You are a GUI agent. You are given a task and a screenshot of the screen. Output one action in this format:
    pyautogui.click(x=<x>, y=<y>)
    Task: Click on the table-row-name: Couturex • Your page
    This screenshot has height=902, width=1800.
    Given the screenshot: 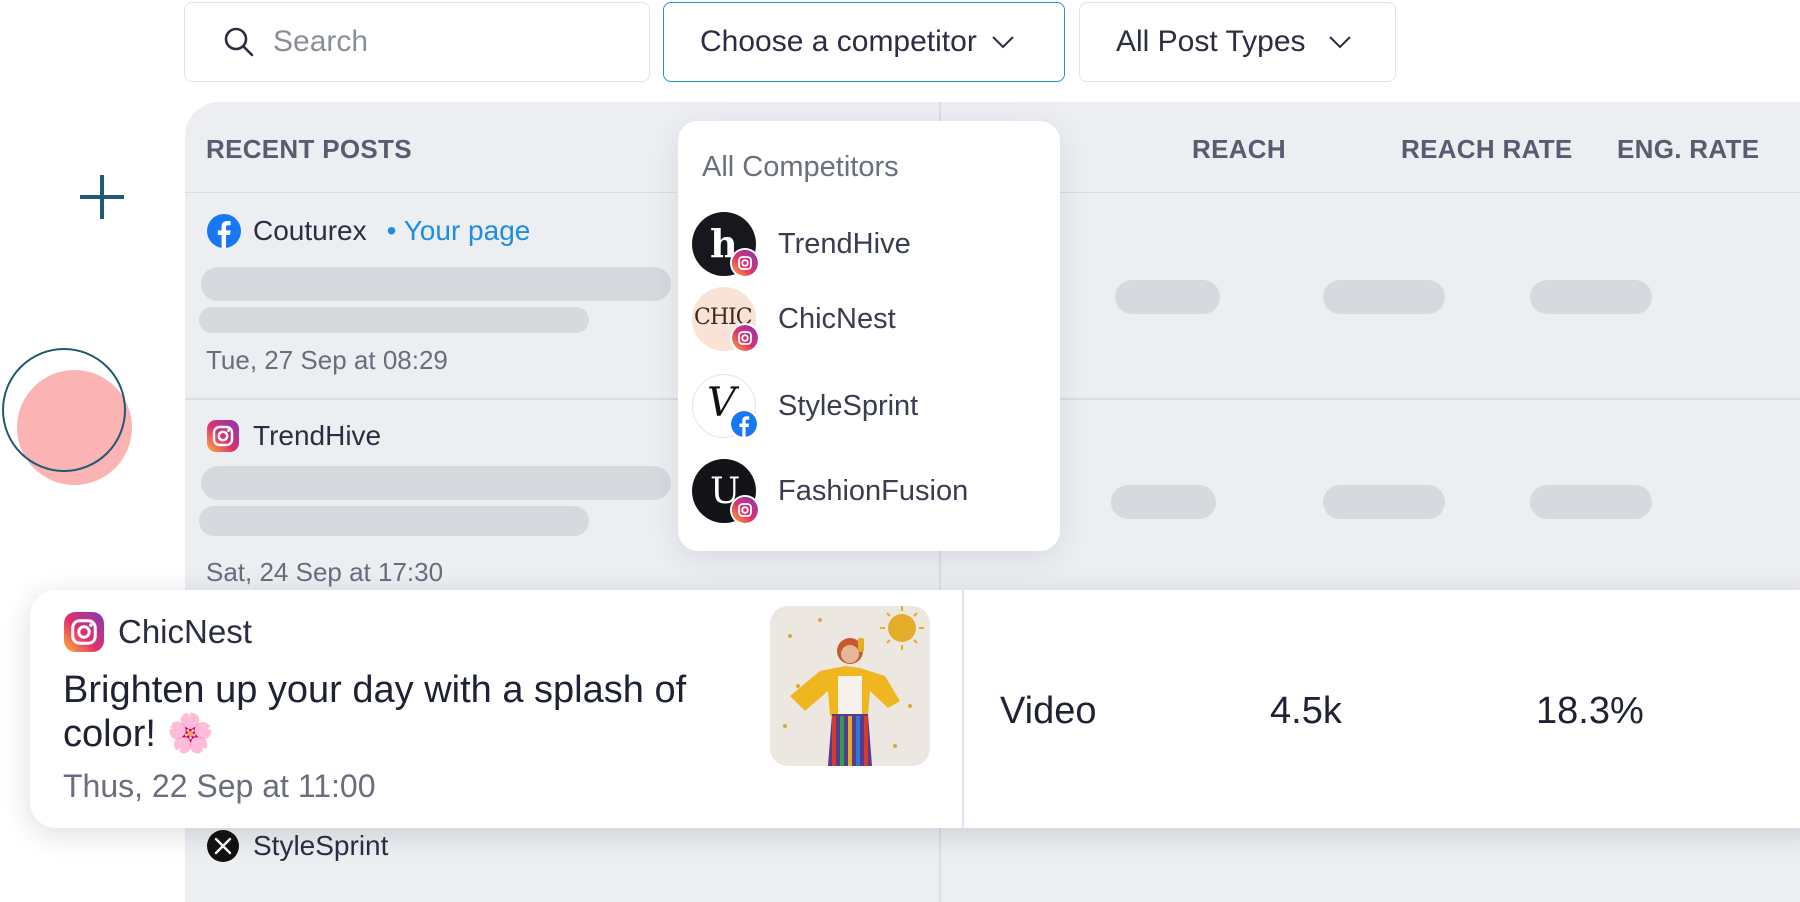 What is the action you would take?
    pyautogui.click(x=368, y=231)
    